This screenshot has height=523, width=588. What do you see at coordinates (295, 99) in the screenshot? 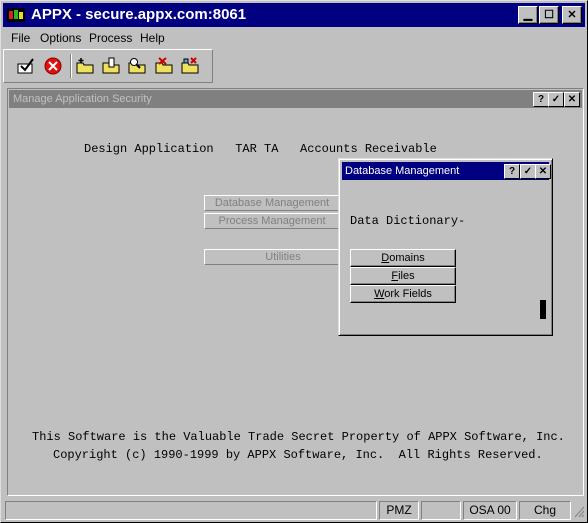
I see `mdi-title-bar: Manage Application Security ? ✓ ✕` at bounding box center [295, 99].